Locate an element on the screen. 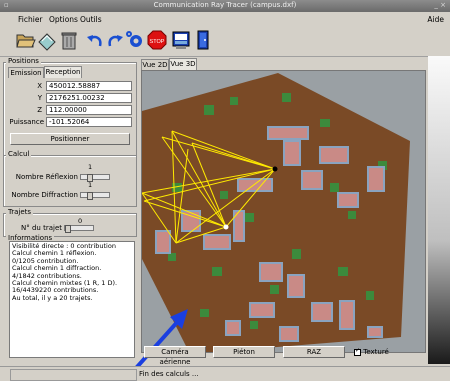 This screenshot has height=381, width=450. camera-aerienne-button: Caméra aérienne is located at coordinates (175, 356).